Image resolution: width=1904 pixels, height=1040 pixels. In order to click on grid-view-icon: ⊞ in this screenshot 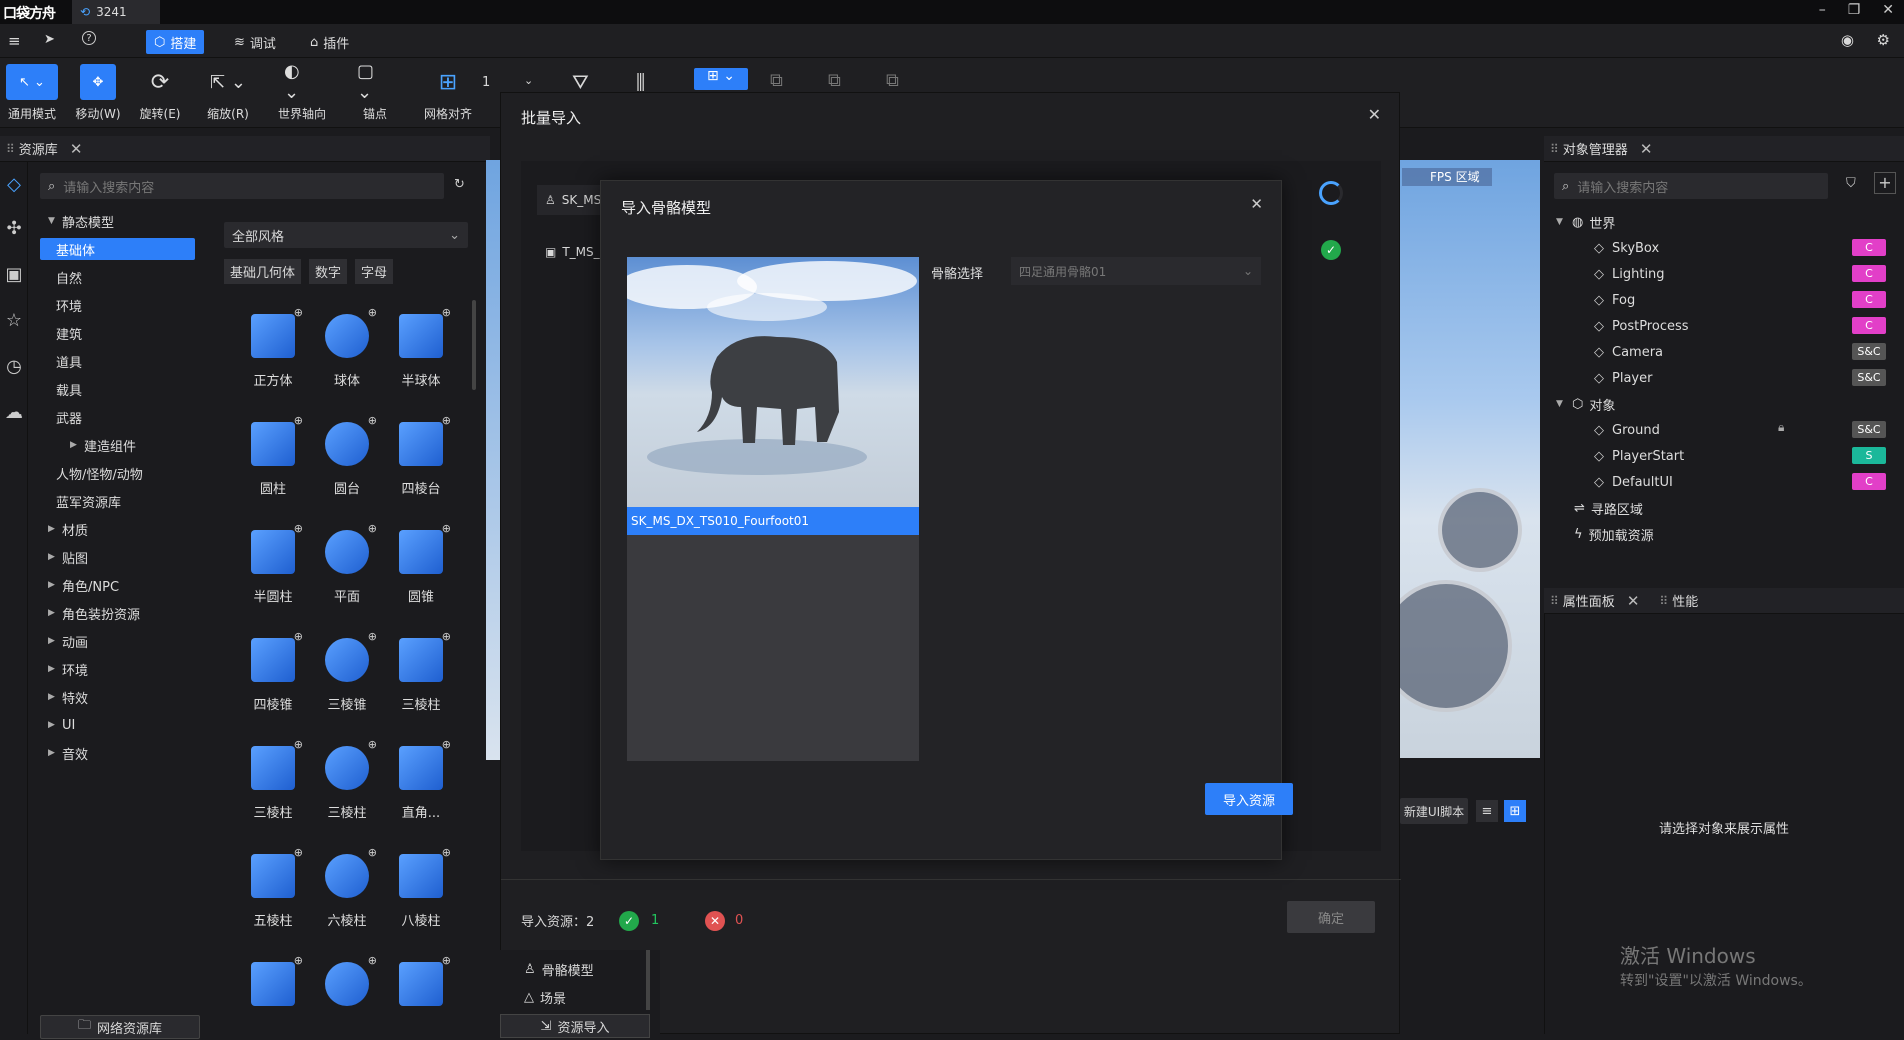, I will do `click(1515, 811)`.